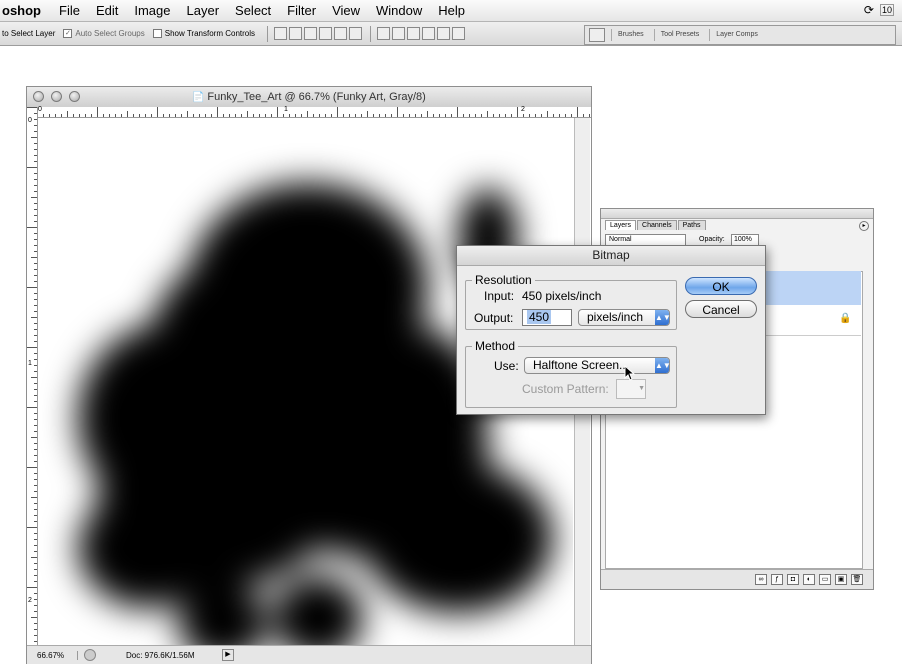 The image size is (902, 664). I want to click on cancel-button: Cancel, so click(721, 309).